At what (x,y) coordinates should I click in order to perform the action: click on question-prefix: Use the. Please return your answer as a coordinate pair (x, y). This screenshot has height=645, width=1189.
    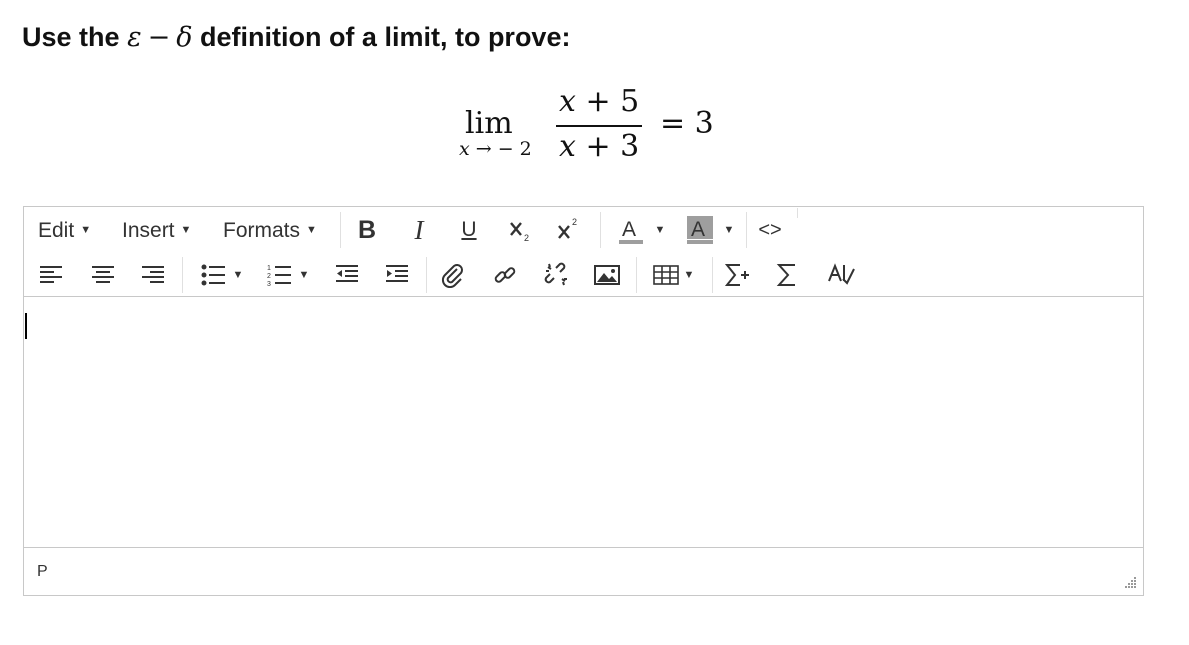
    Looking at the image, I should click on (71, 37).